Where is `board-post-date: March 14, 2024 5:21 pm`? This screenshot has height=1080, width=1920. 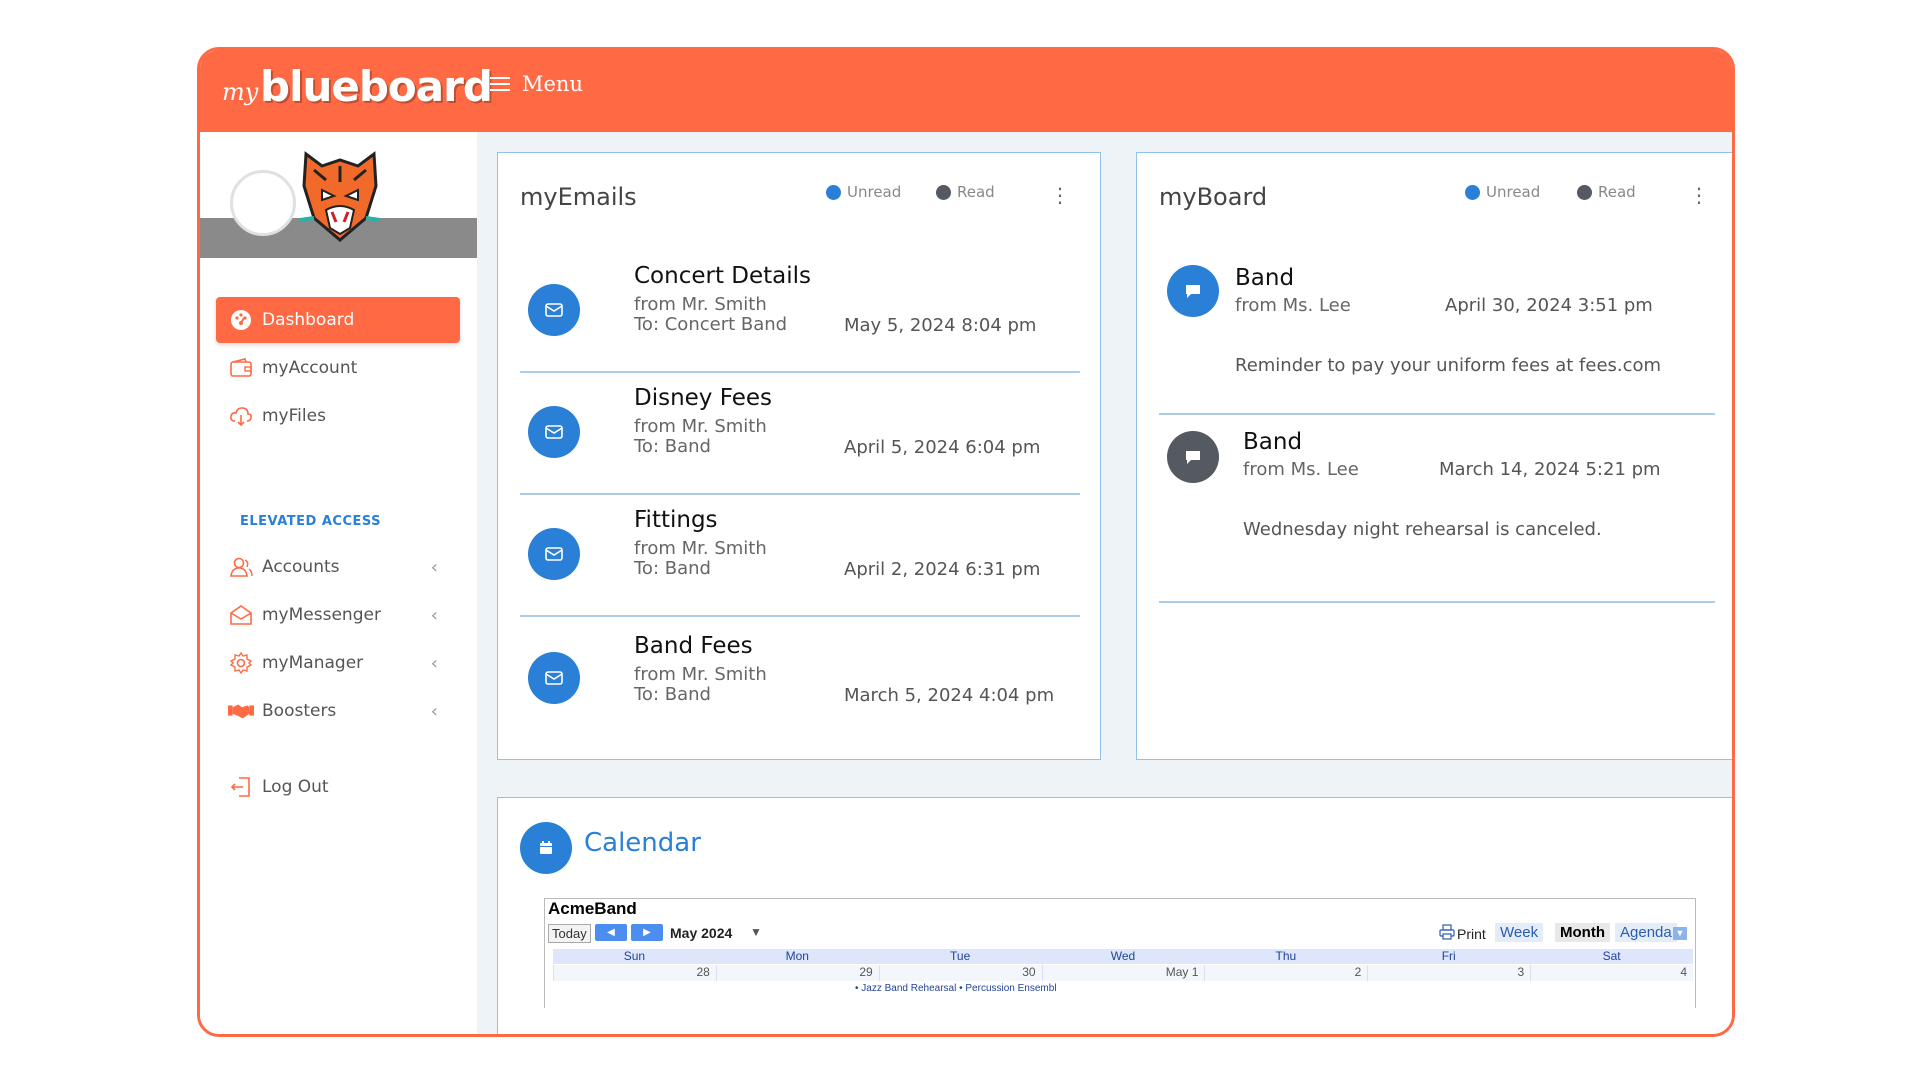 board-post-date: March 14, 2024 5:21 pm is located at coordinates (1550, 469).